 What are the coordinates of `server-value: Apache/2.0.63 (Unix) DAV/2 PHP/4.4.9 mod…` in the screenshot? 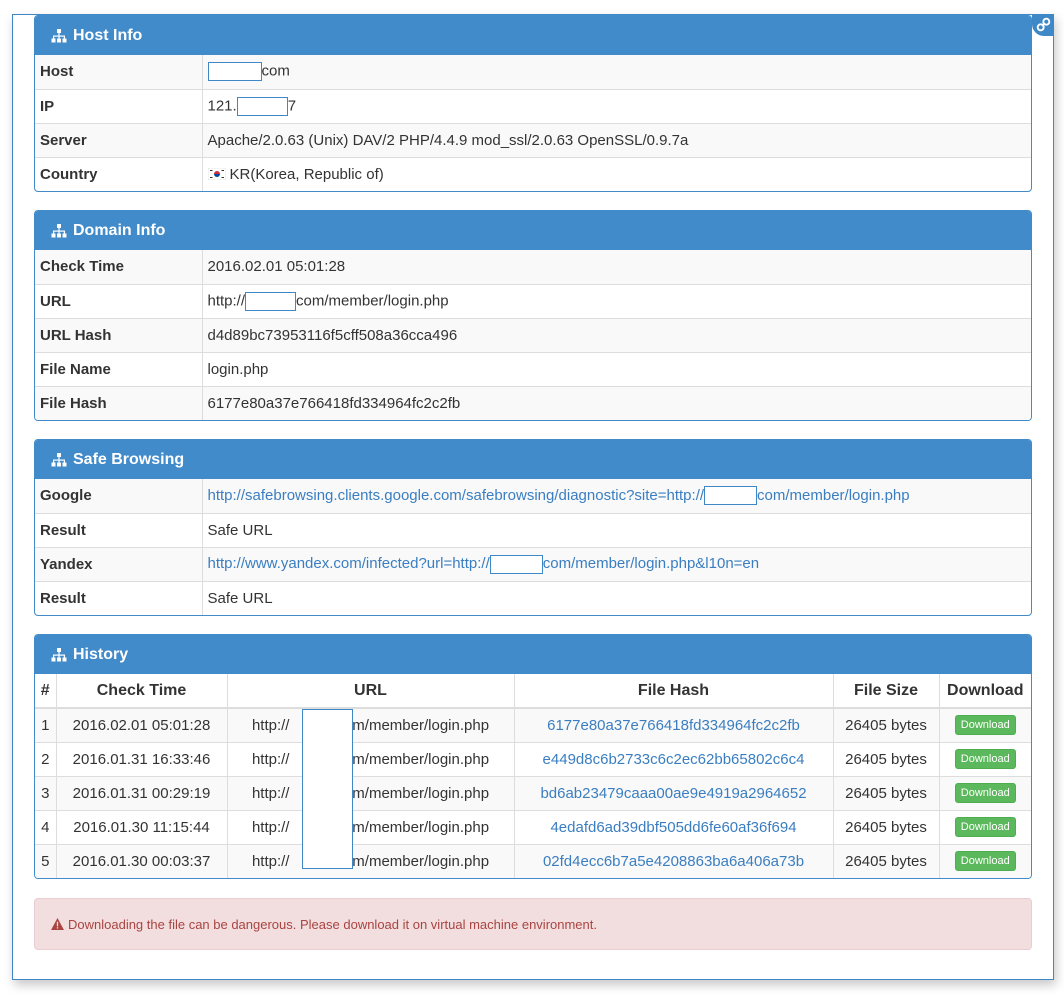 It's located at (616, 139).